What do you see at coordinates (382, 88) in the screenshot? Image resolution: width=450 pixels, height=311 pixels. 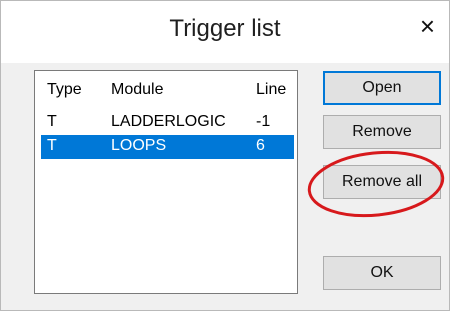 I see `open-button: Open` at bounding box center [382, 88].